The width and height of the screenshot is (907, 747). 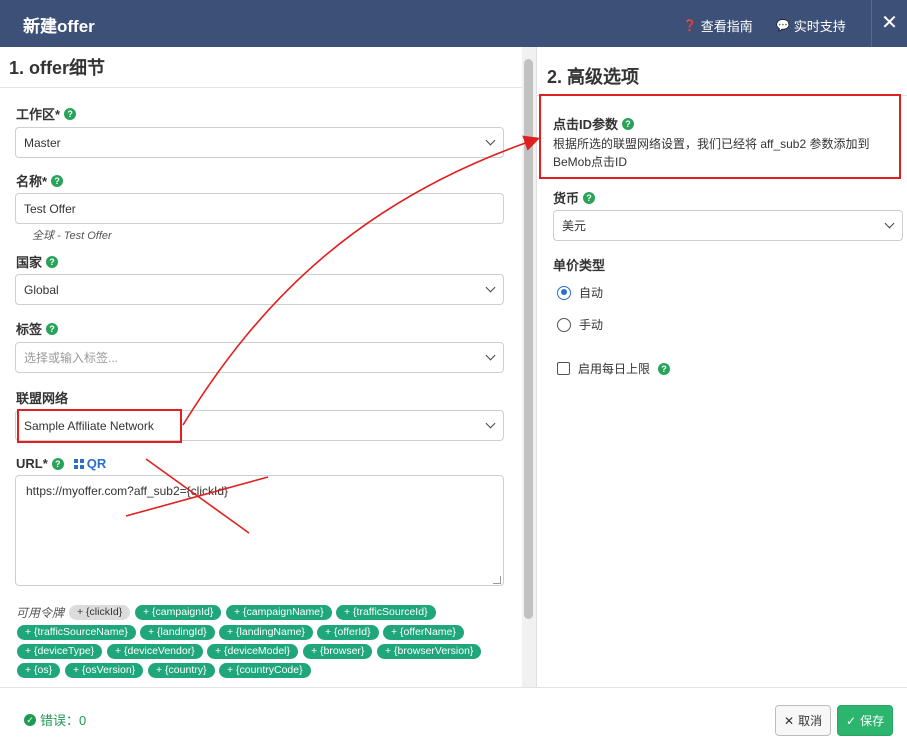 What do you see at coordinates (872, 721) in the screenshot?
I see `save-label: 保存` at bounding box center [872, 721].